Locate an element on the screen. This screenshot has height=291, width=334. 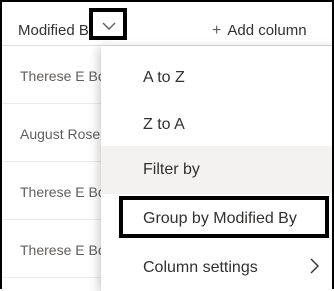
modified-by-cell: August Rose is located at coordinates (60, 134).